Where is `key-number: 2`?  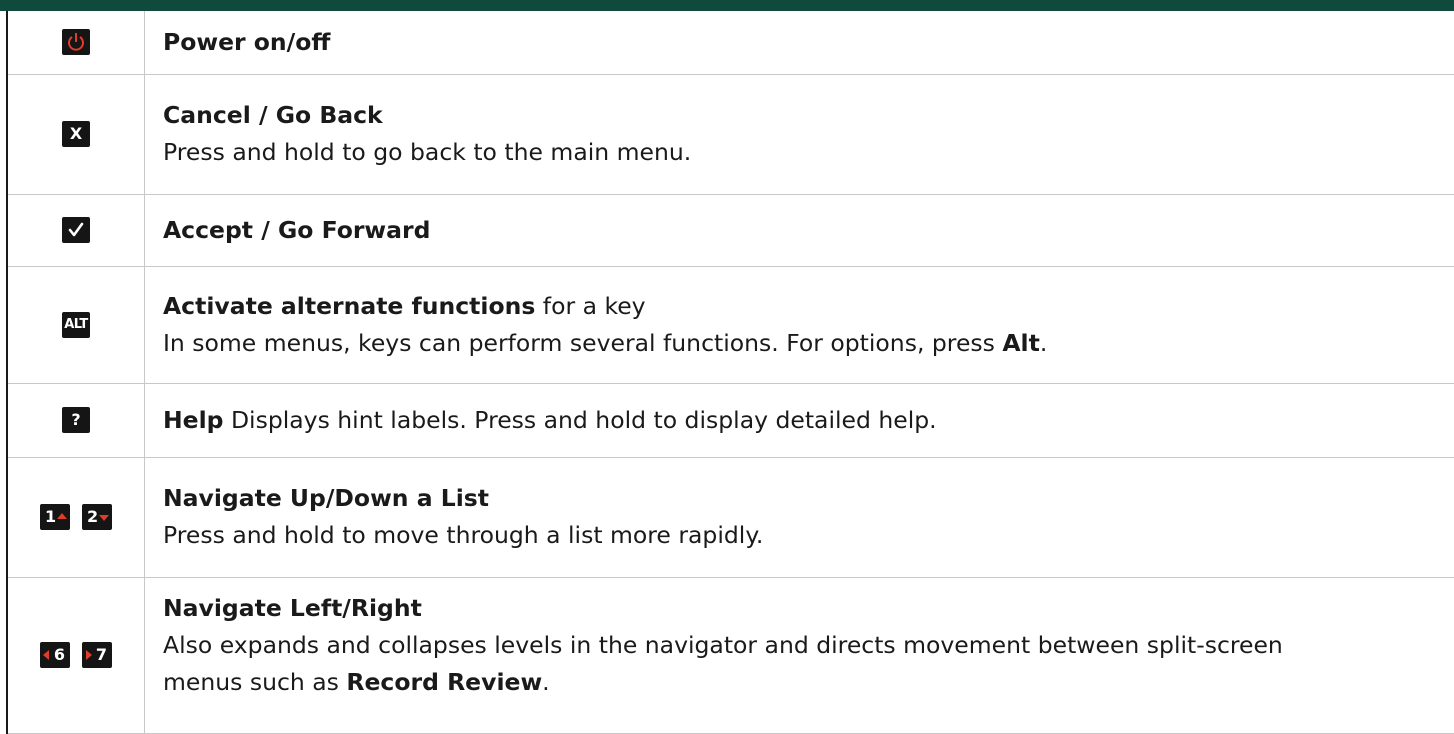 key-number: 2 is located at coordinates (92, 517).